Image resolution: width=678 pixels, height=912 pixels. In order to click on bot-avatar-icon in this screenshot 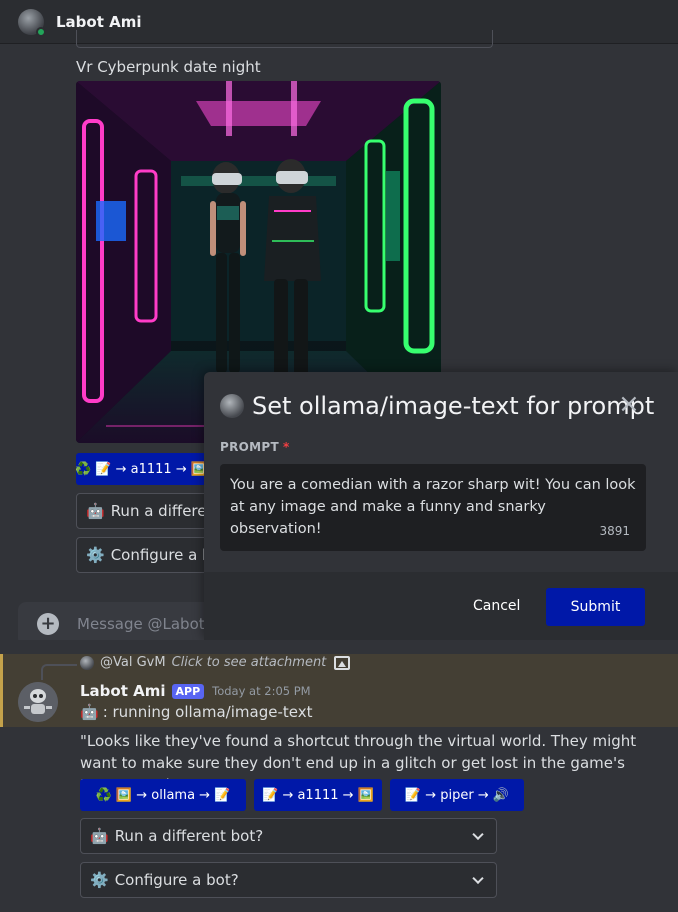, I will do `click(232, 406)`.